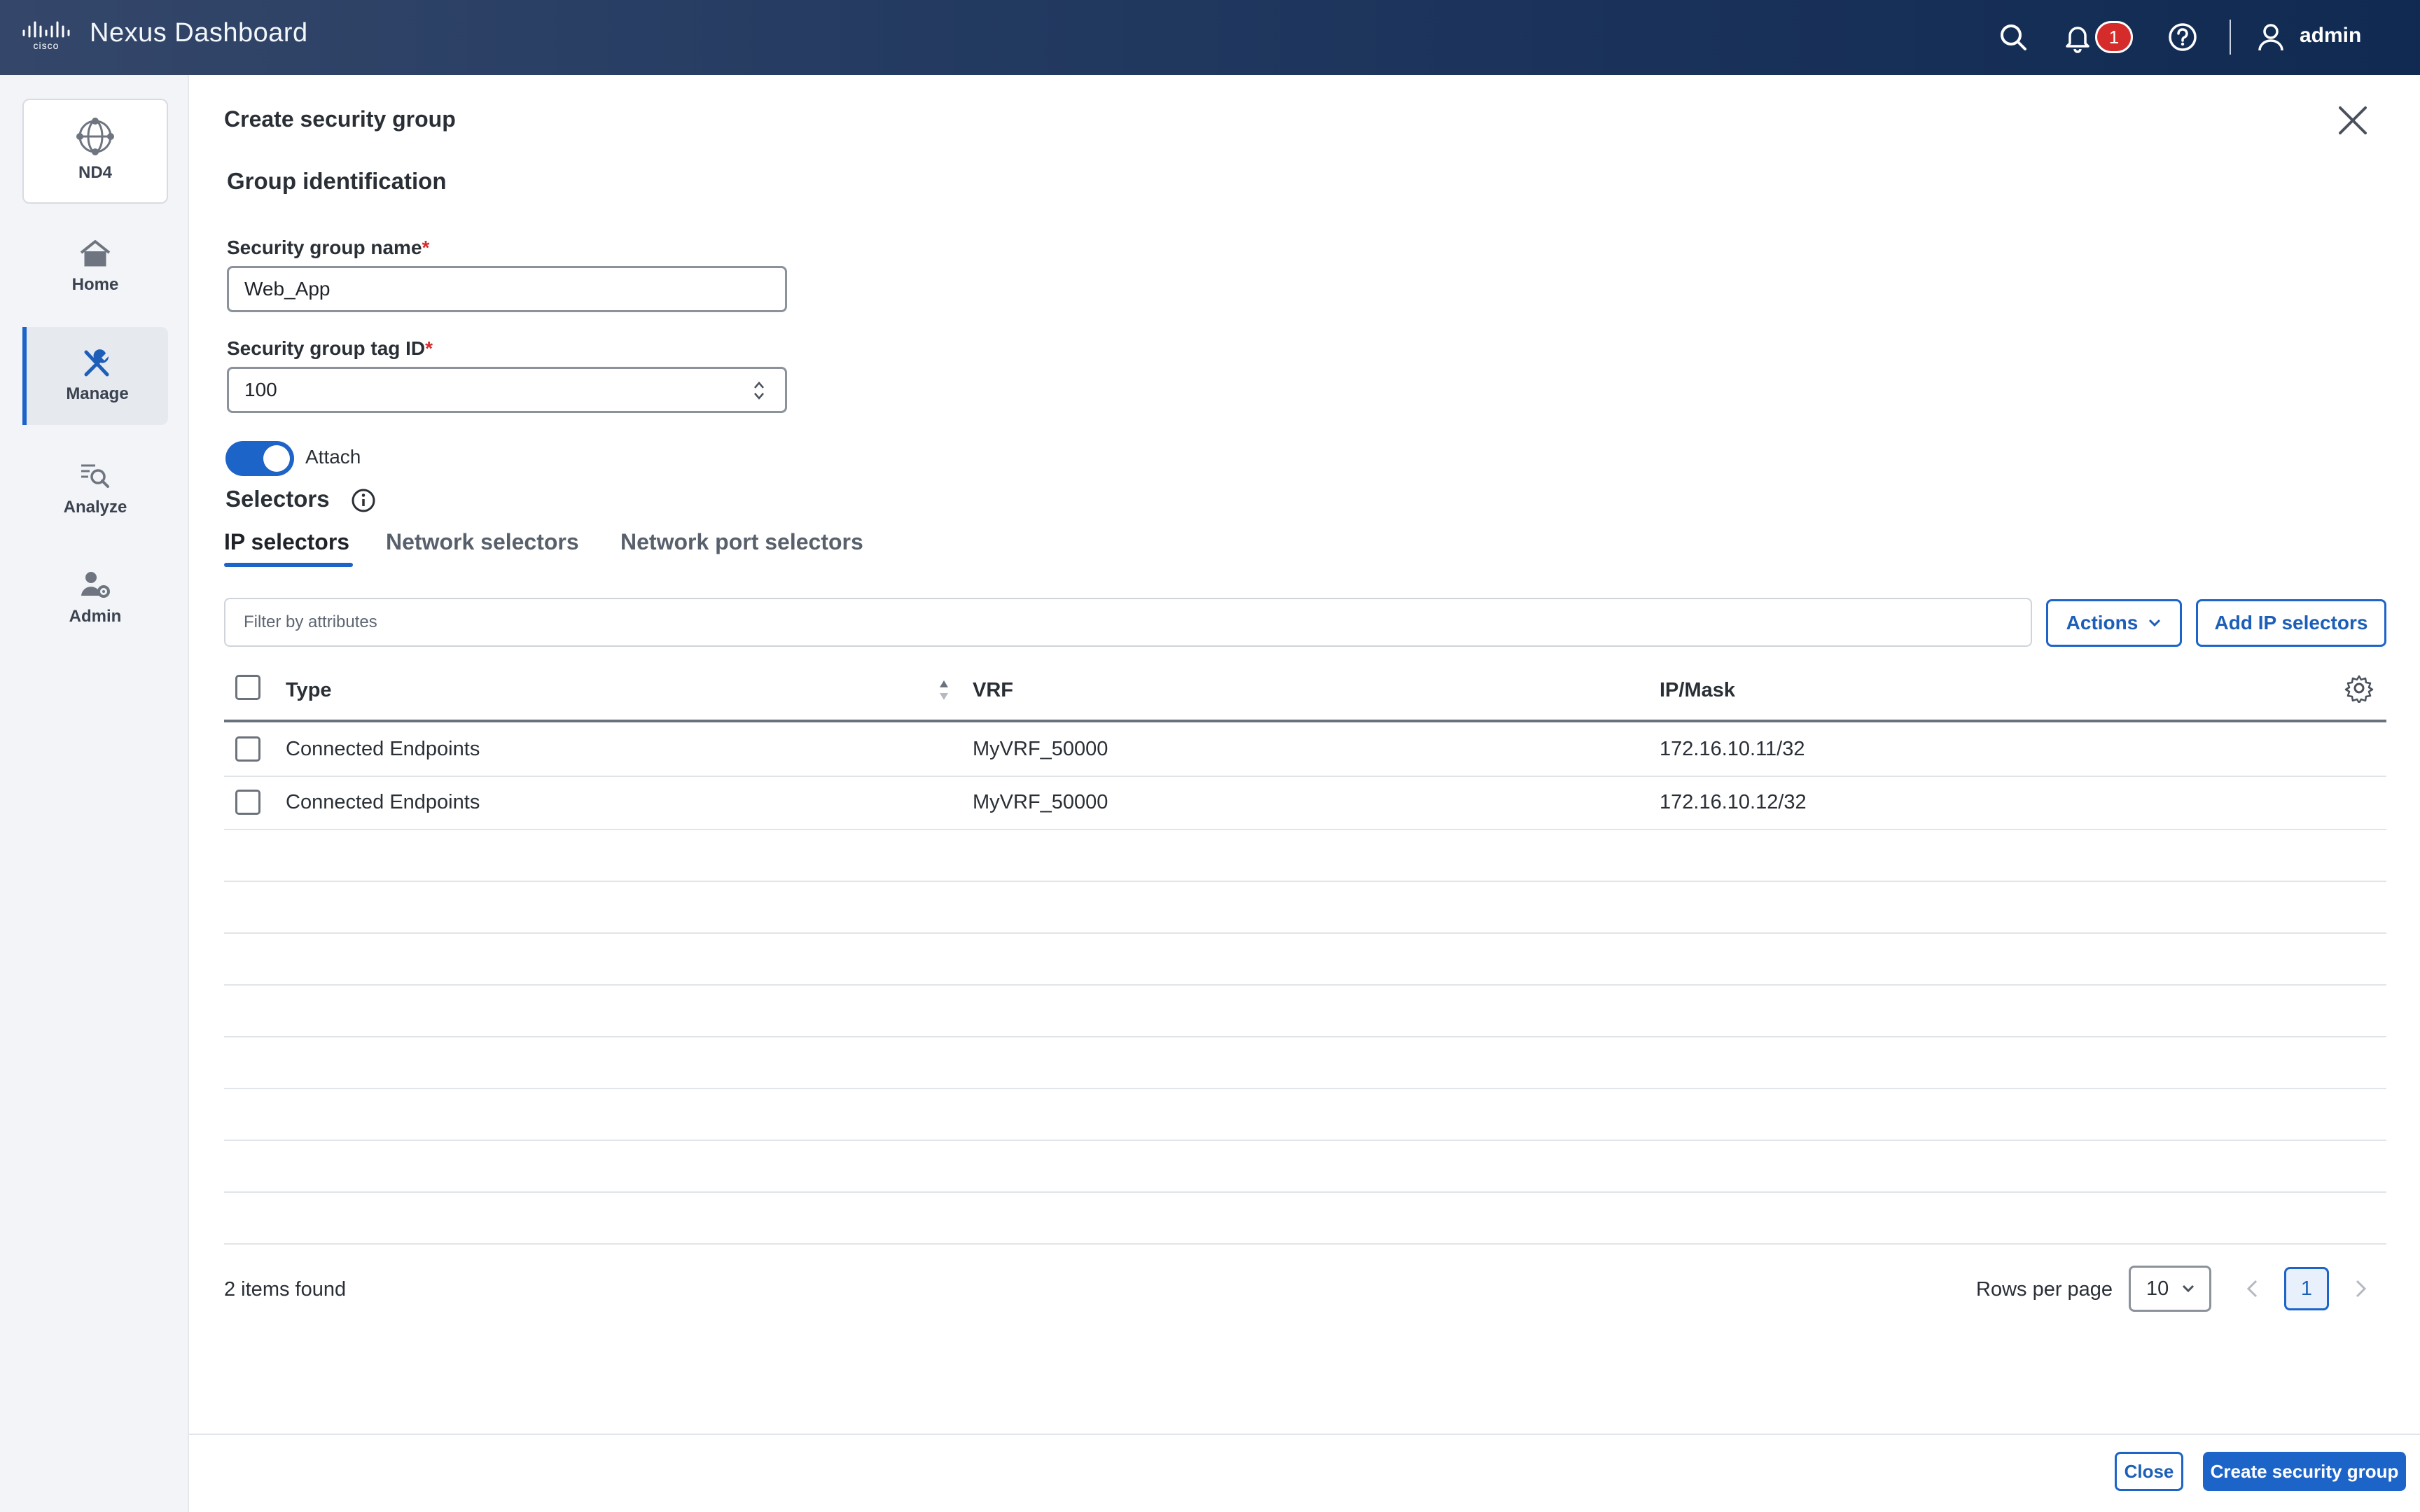  I want to click on chevron-right-icon, so click(2360, 1289).